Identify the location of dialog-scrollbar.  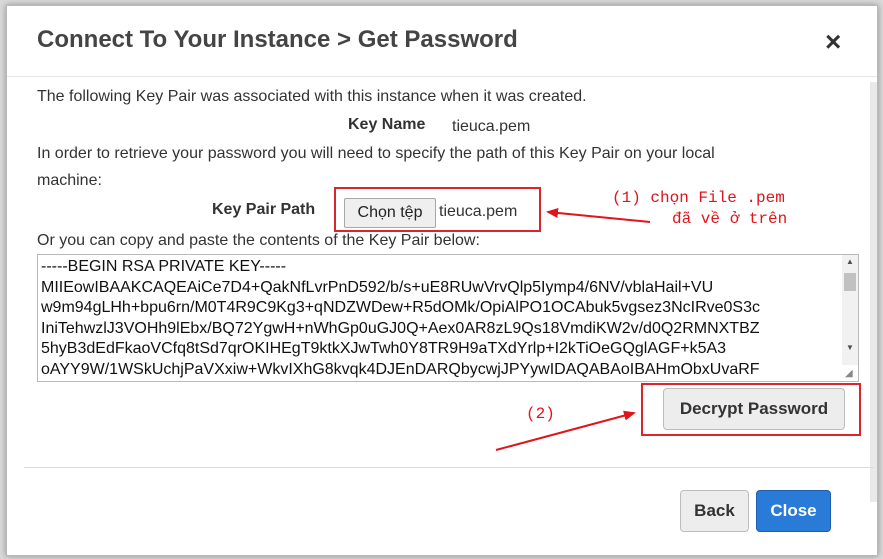
(873, 292).